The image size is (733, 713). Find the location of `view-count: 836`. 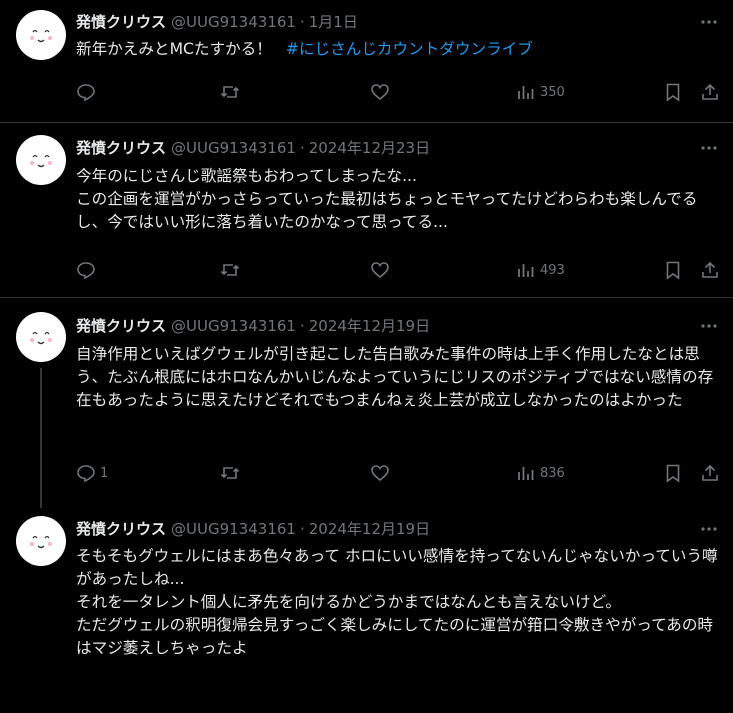

view-count: 836 is located at coordinates (552, 473).